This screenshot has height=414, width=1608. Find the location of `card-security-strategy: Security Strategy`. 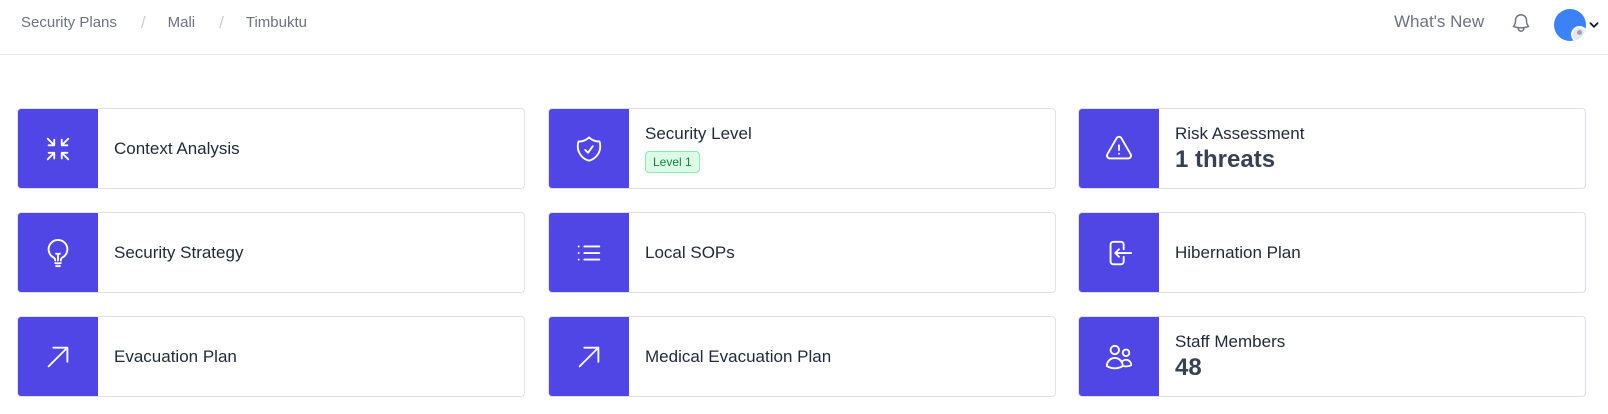

card-security-strategy: Security Strategy is located at coordinates (271, 252).